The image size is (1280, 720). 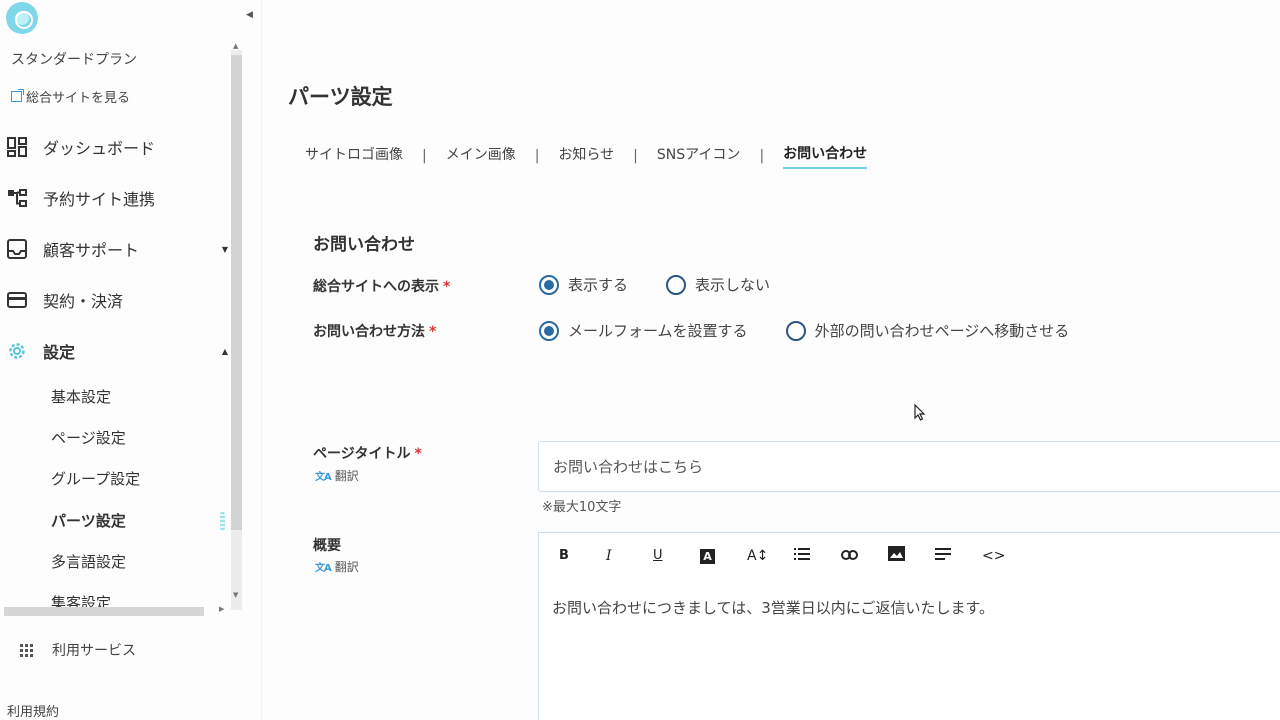 What do you see at coordinates (17, 198) in the screenshot?
I see `sitemap-icon` at bounding box center [17, 198].